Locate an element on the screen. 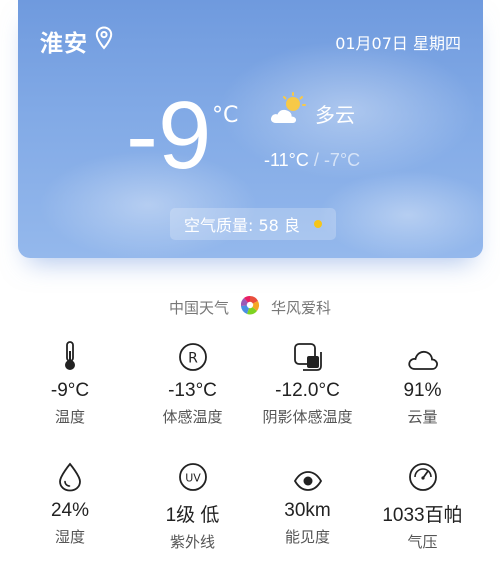 This screenshot has height=569, width=500. detail-pressure: 1033百帕 气压 is located at coordinates (422, 505).